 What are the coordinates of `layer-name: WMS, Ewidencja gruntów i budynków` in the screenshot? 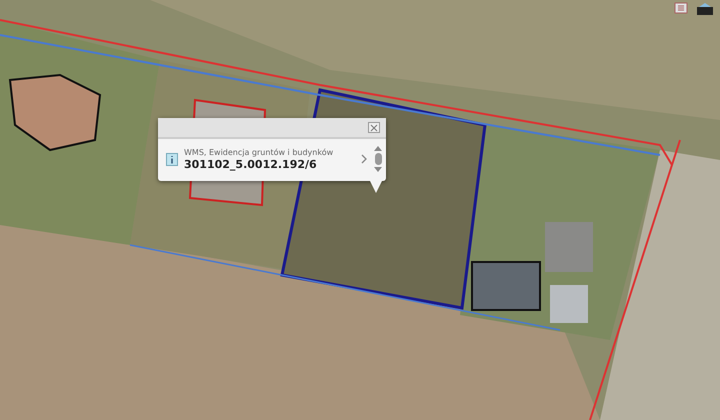 It's located at (259, 152).